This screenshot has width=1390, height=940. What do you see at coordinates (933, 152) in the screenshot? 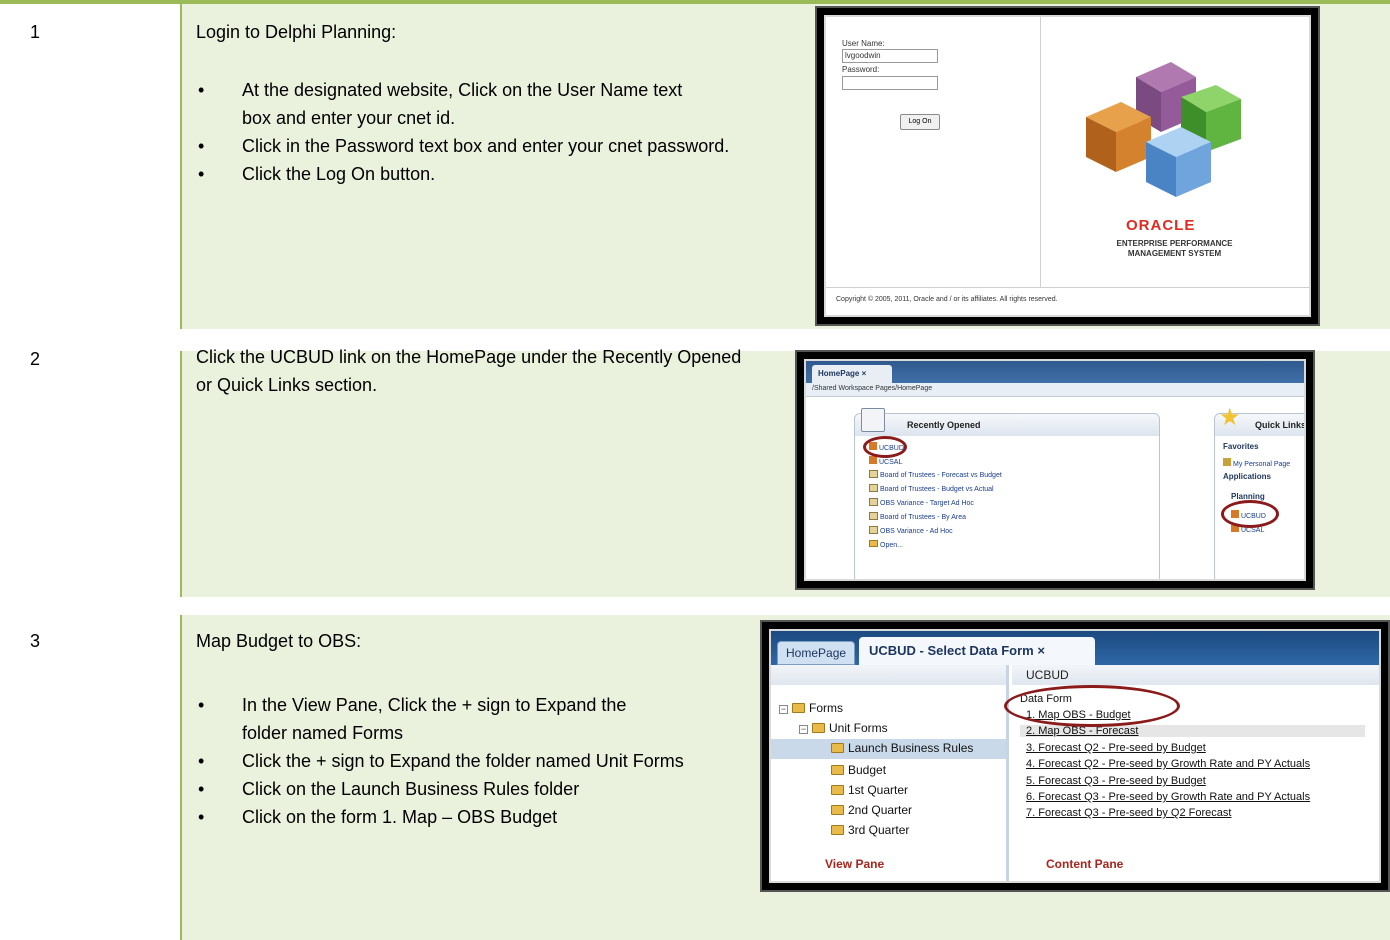
I see `login-form: User Name: lvgoodwin Password: Log On` at bounding box center [933, 152].